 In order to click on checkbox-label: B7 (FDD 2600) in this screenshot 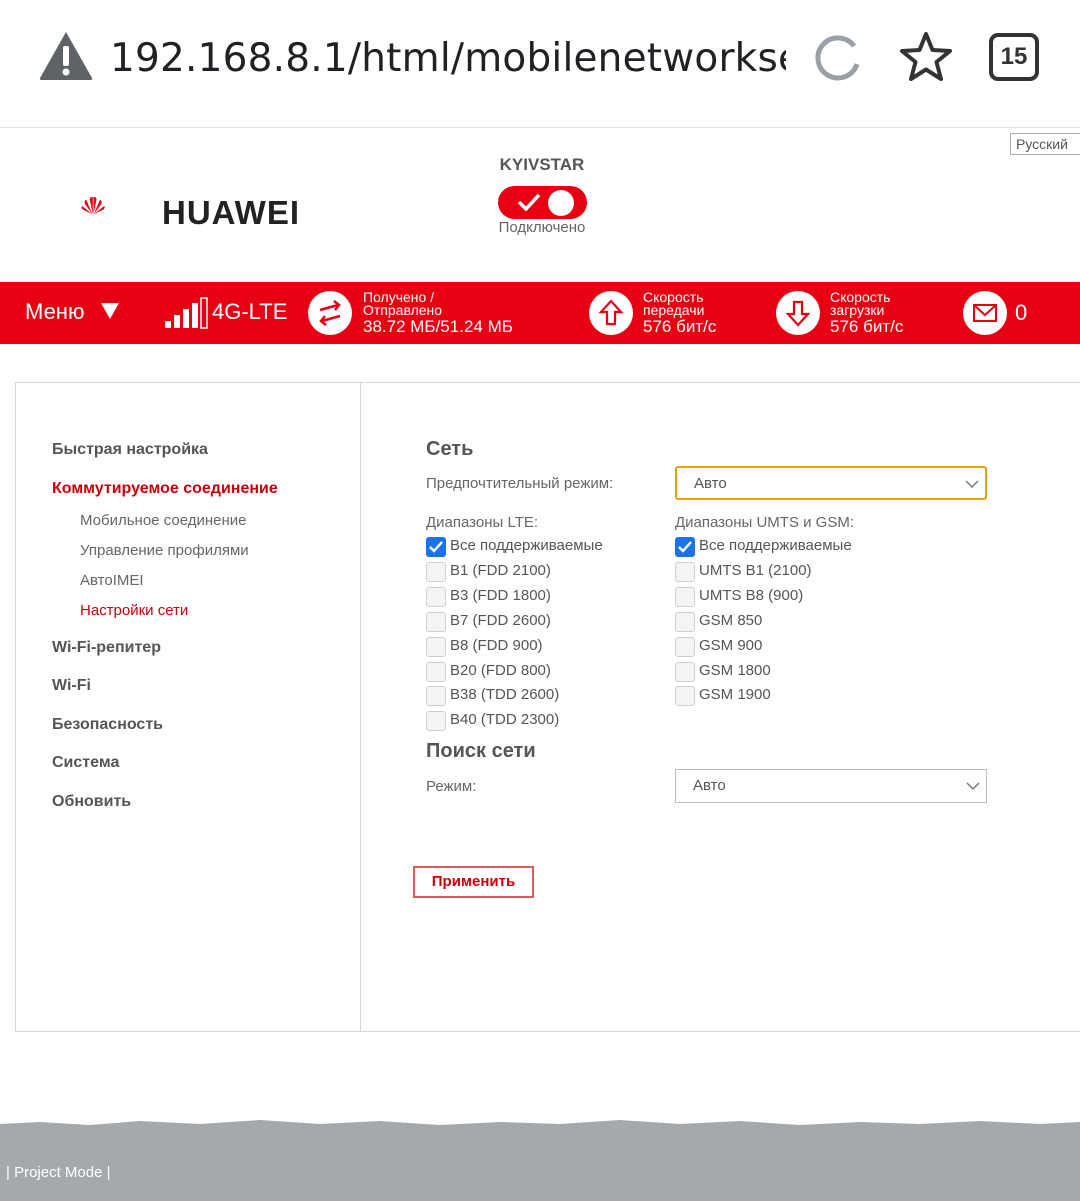, I will do `click(500, 620)`.